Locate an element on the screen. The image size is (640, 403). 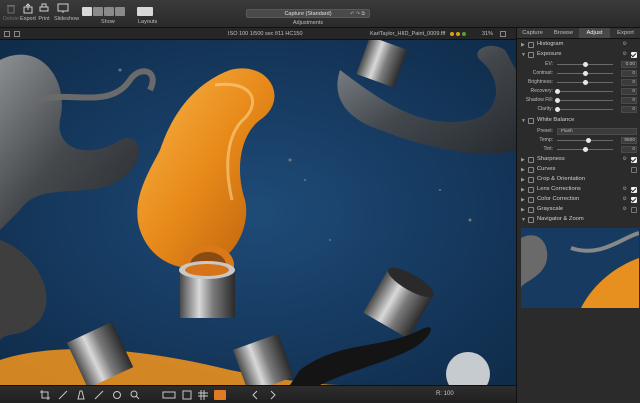
tab-capture: Capture is located at coordinates (532, 33).